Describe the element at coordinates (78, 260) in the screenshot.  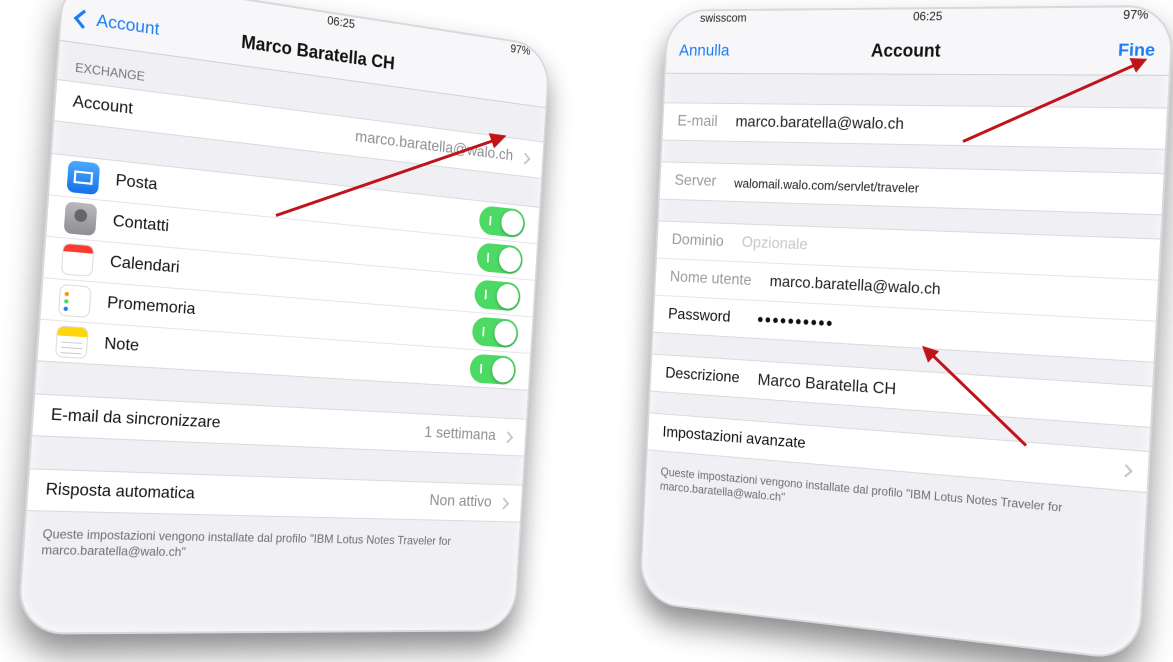
I see `calendar-icon` at that location.